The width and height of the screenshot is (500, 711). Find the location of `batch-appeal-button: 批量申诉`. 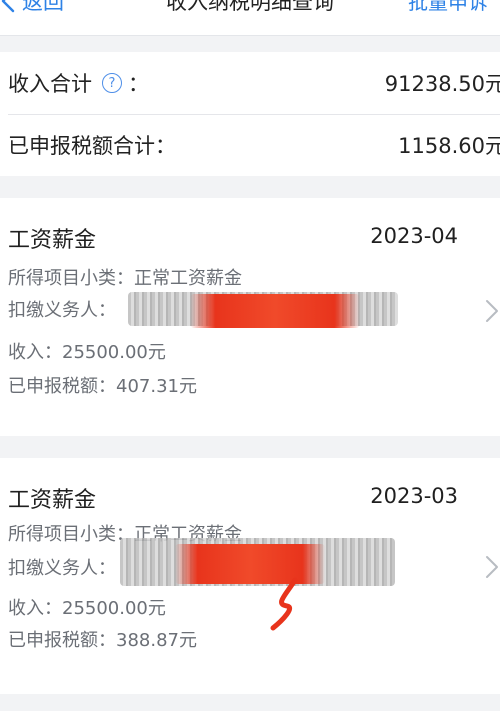

batch-appeal-button: 批量申诉 is located at coordinates (448, 7).